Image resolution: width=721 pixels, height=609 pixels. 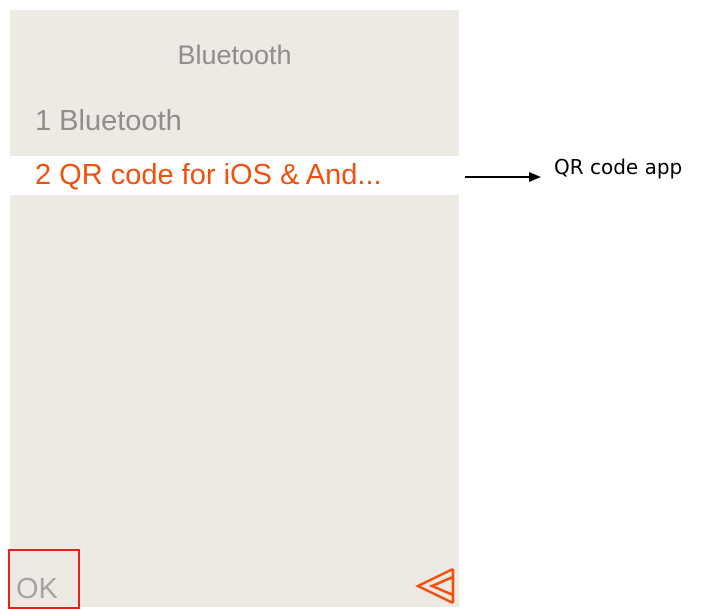 What do you see at coordinates (37, 589) in the screenshot?
I see `ok-softkey-label: OK` at bounding box center [37, 589].